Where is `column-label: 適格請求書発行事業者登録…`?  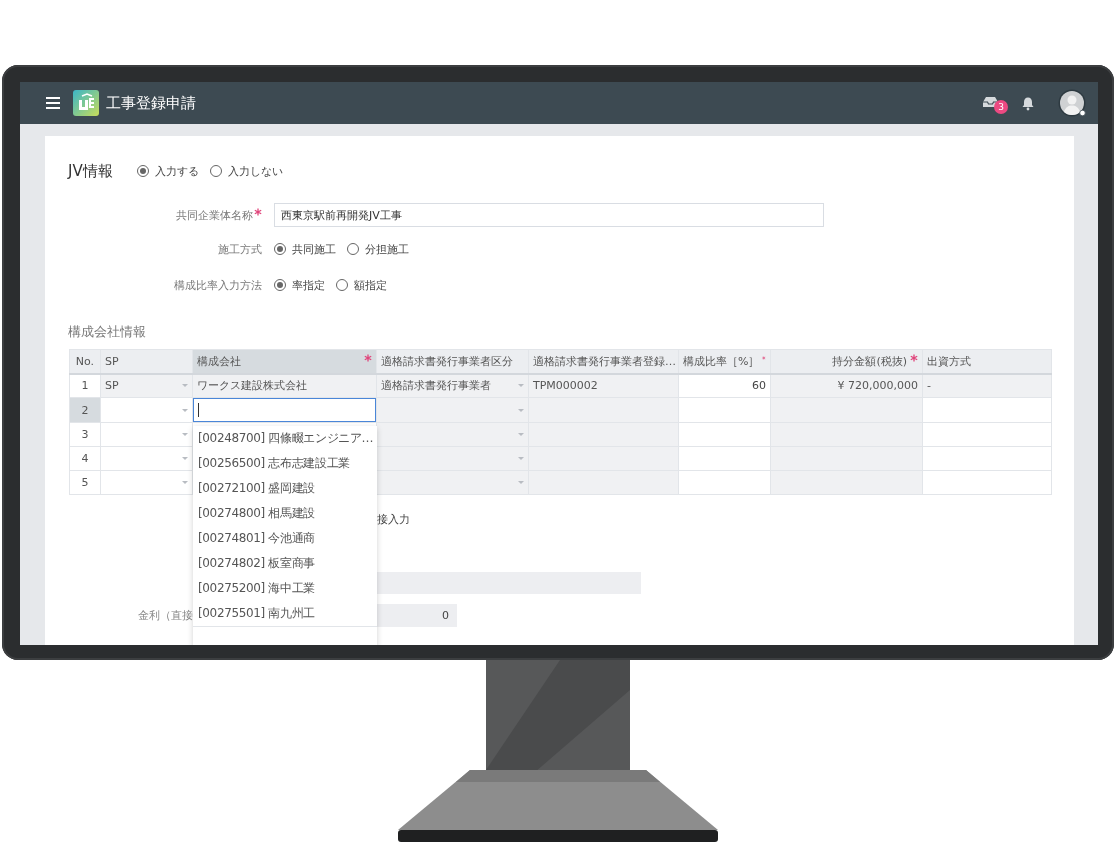 column-label: 適格請求書発行事業者登録… is located at coordinates (604, 361).